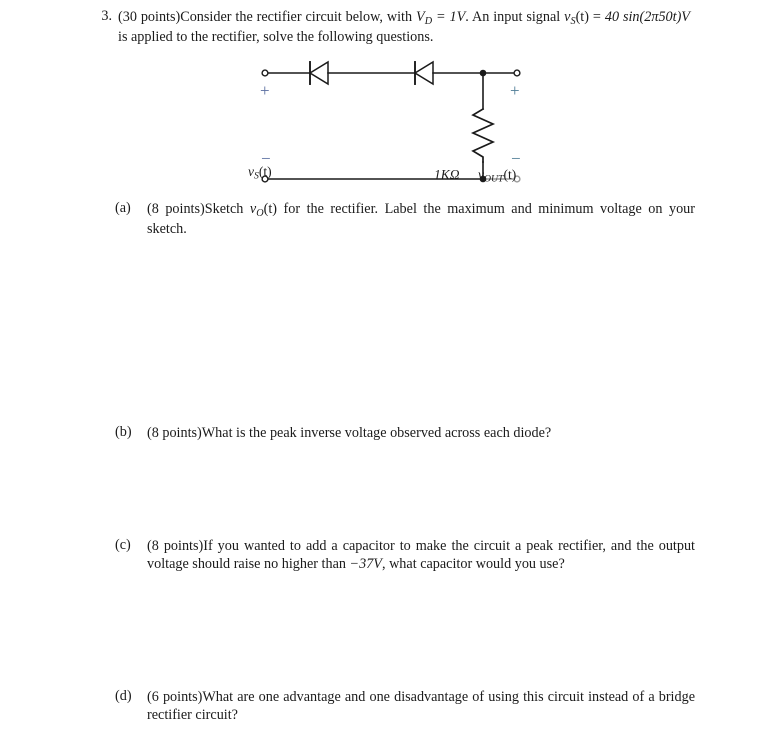 The height and width of the screenshot is (733, 765). What do you see at coordinates (423, 73) in the screenshot?
I see `diode-2-triangle` at bounding box center [423, 73].